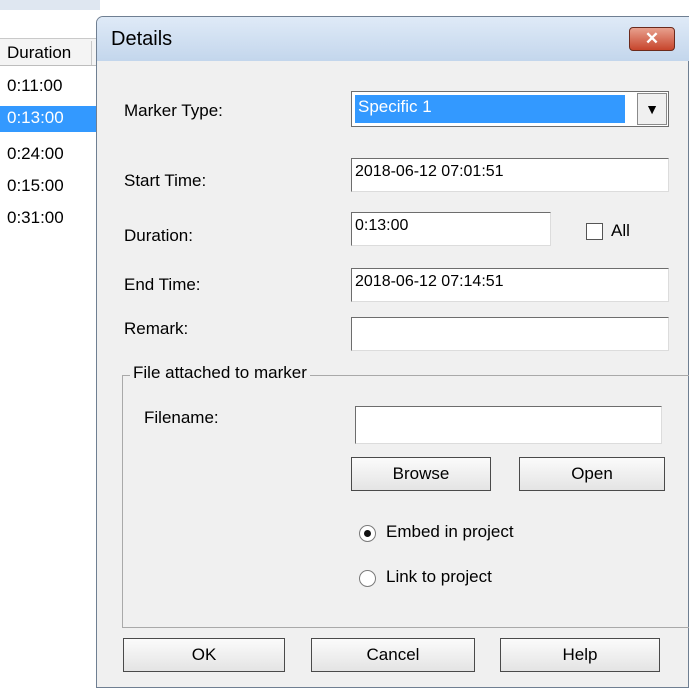 The width and height of the screenshot is (689, 688). What do you see at coordinates (490, 109) in the screenshot?
I see `marker-type-value: Specific 1` at bounding box center [490, 109].